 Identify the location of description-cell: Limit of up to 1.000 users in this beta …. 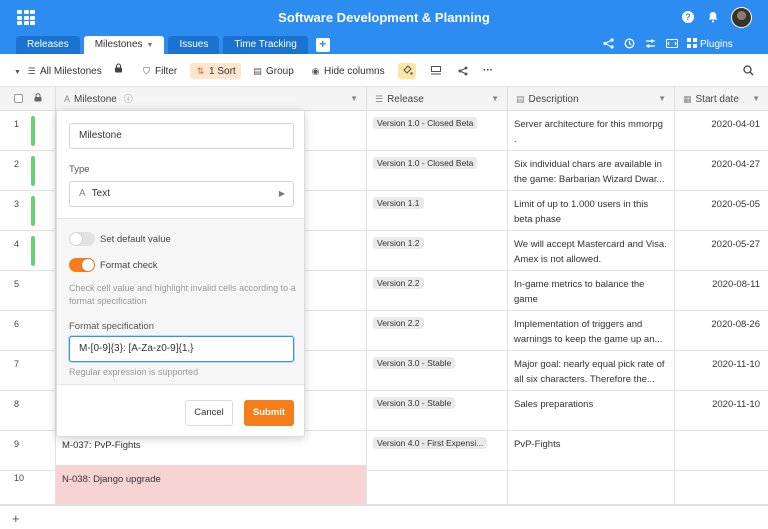
(591, 210).